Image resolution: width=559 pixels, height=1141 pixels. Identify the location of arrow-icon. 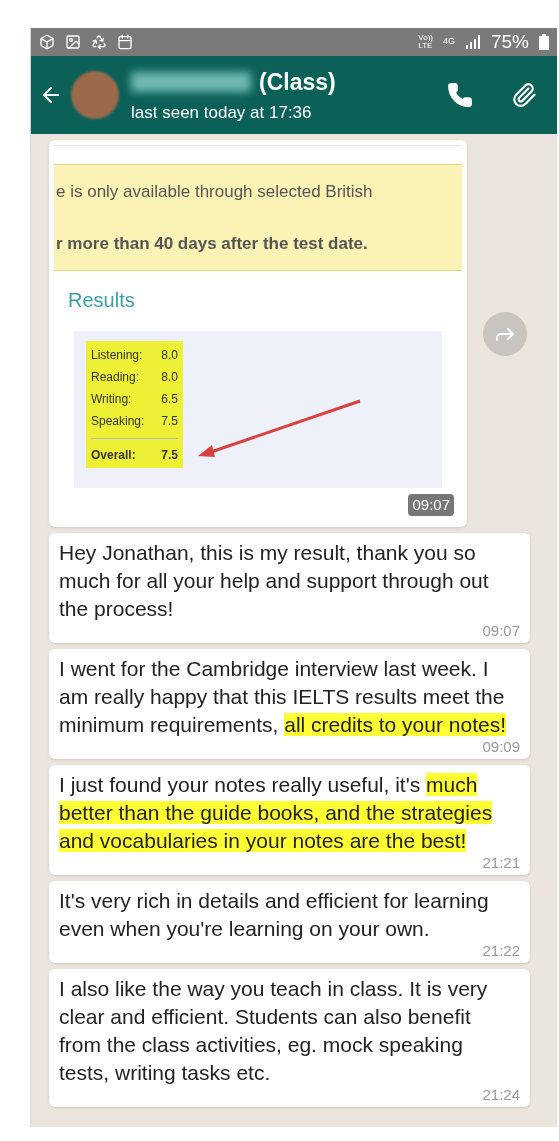
(279, 429).